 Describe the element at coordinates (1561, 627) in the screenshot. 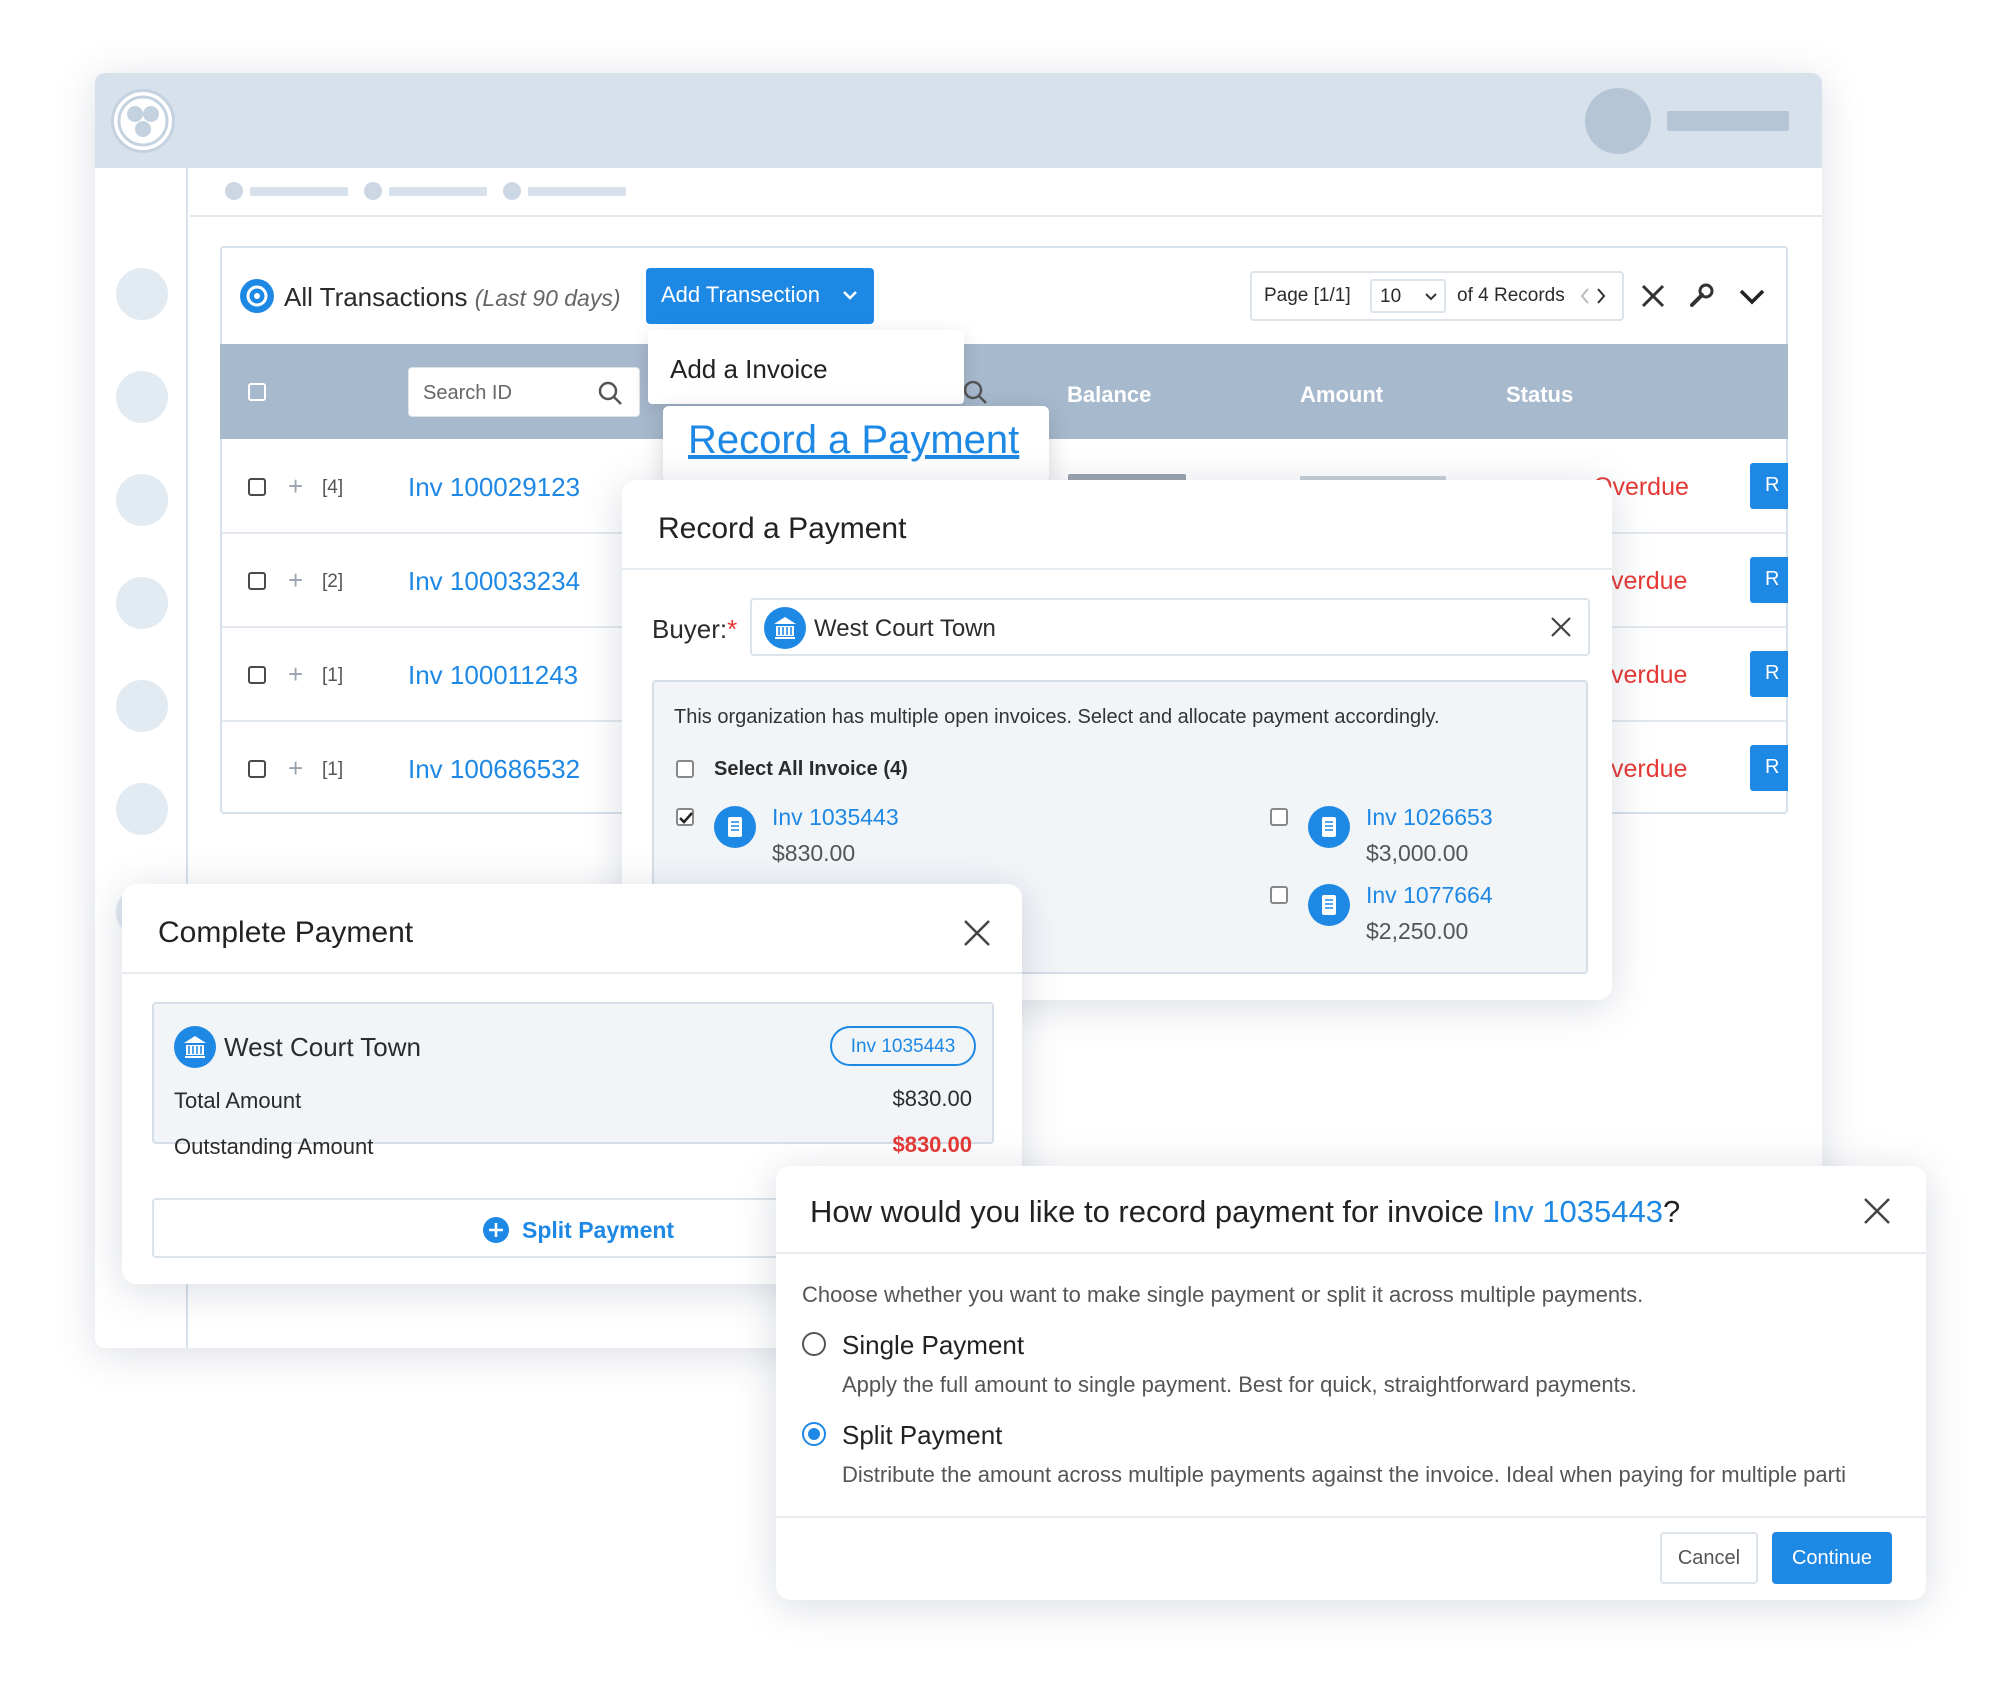

I see `clear-icon` at that location.